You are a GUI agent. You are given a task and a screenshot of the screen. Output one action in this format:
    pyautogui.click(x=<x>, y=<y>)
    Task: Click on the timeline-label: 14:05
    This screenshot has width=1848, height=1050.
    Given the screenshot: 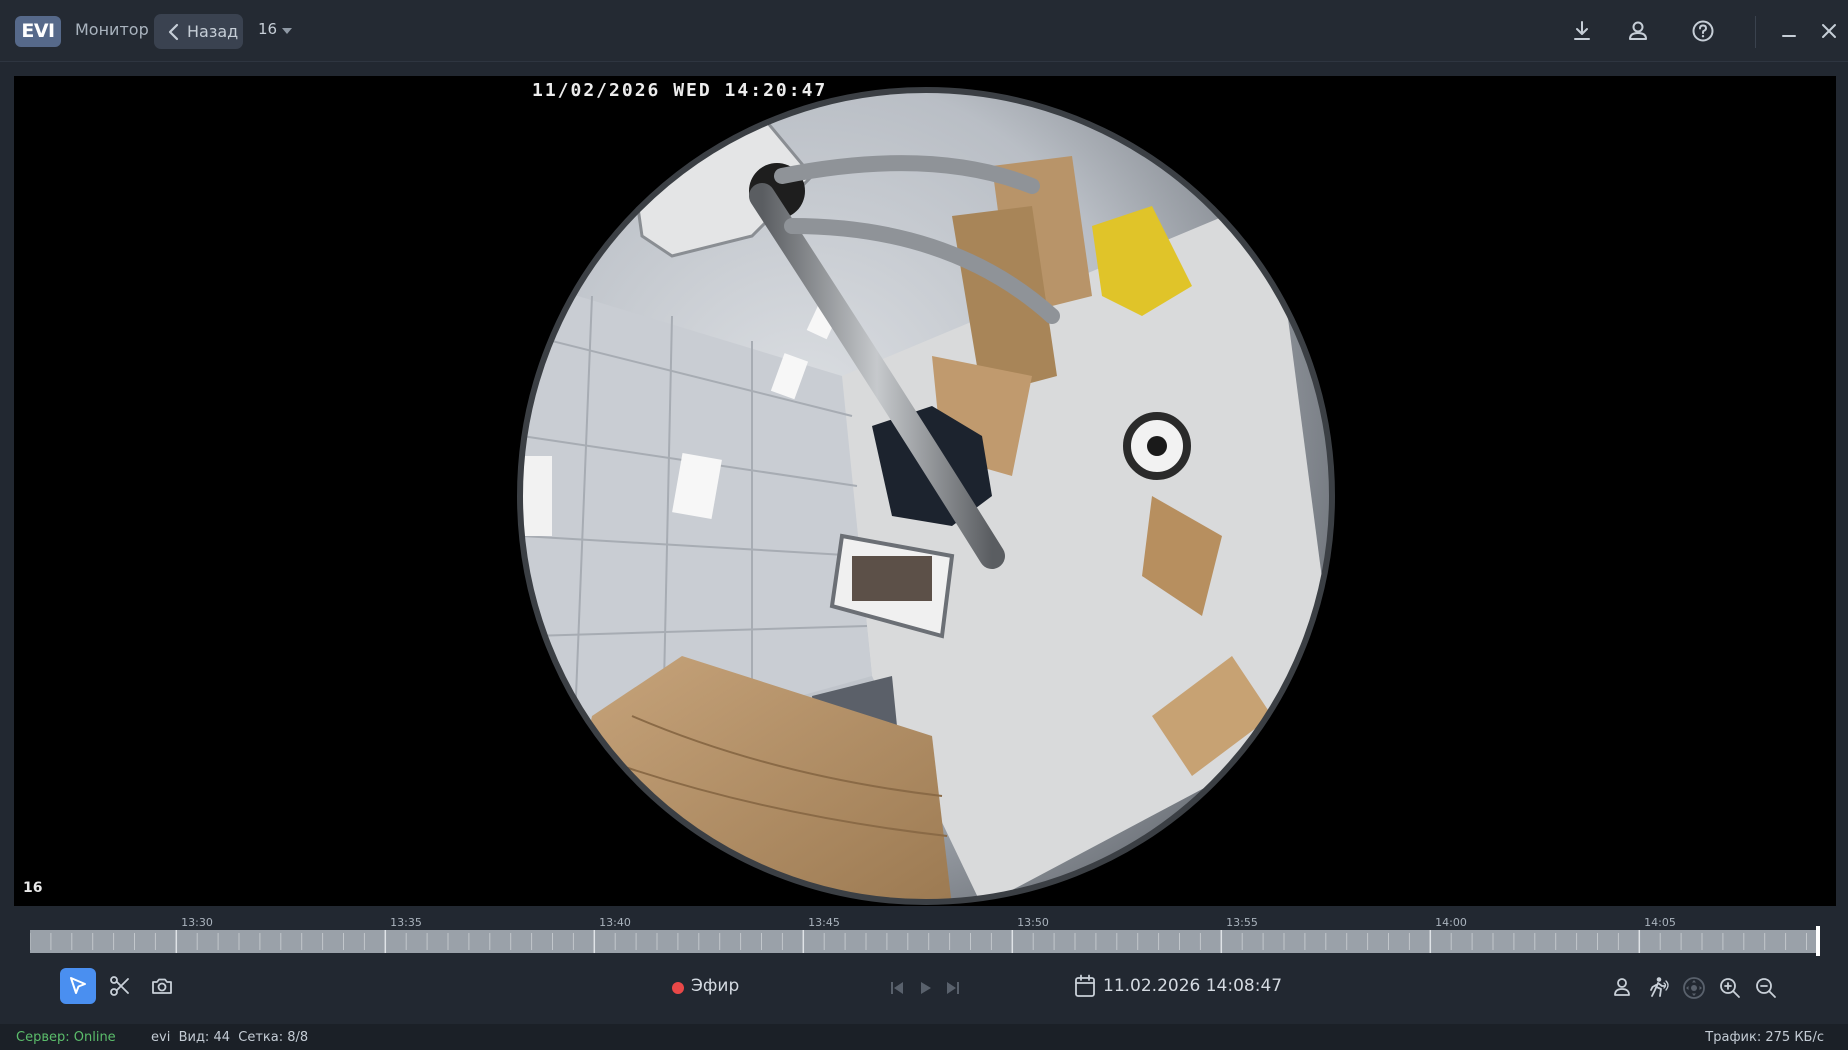 What is the action you would take?
    pyautogui.click(x=1660, y=922)
    